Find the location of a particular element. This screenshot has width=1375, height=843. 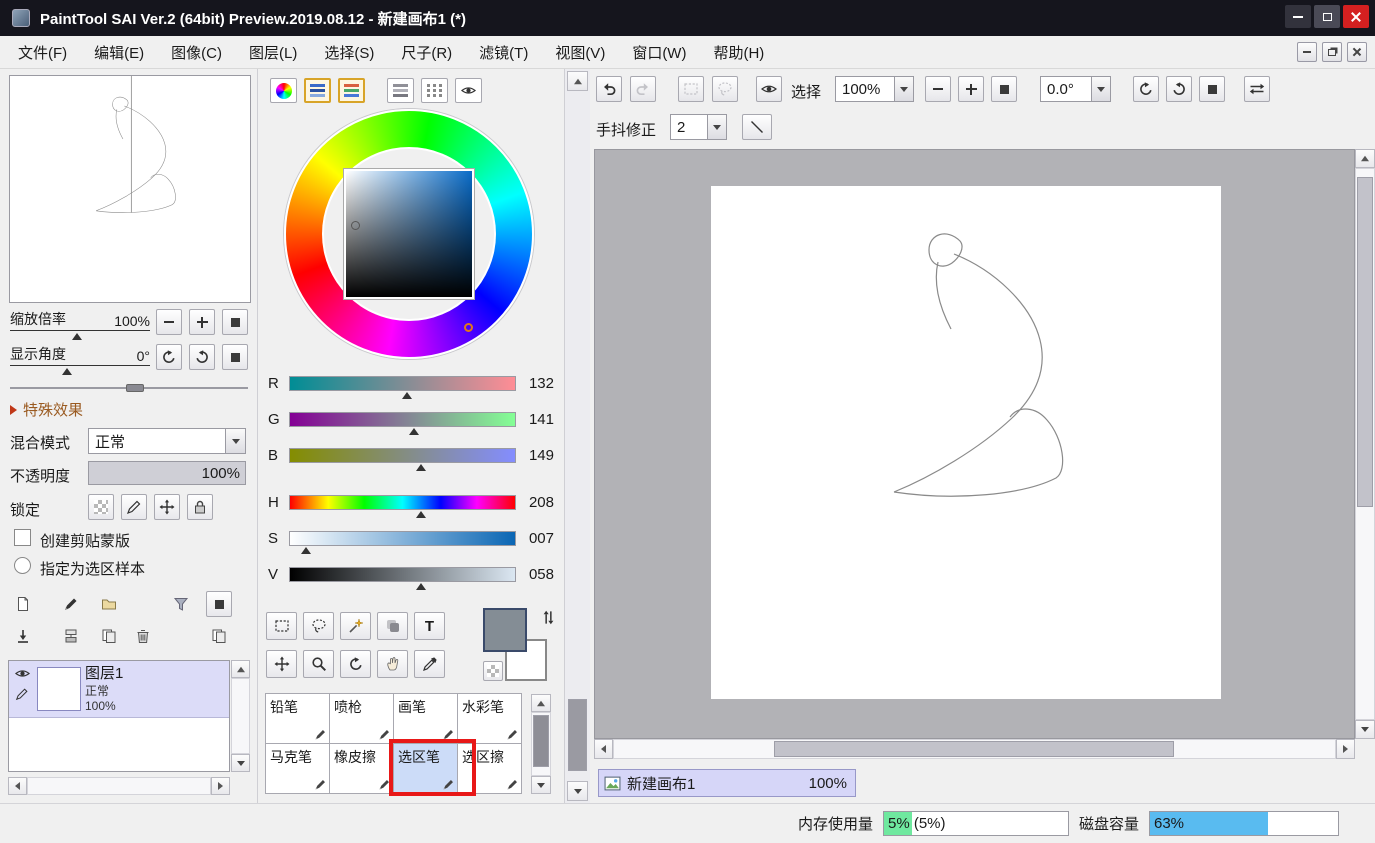

new-linework-layer-button is located at coordinates (71, 604).